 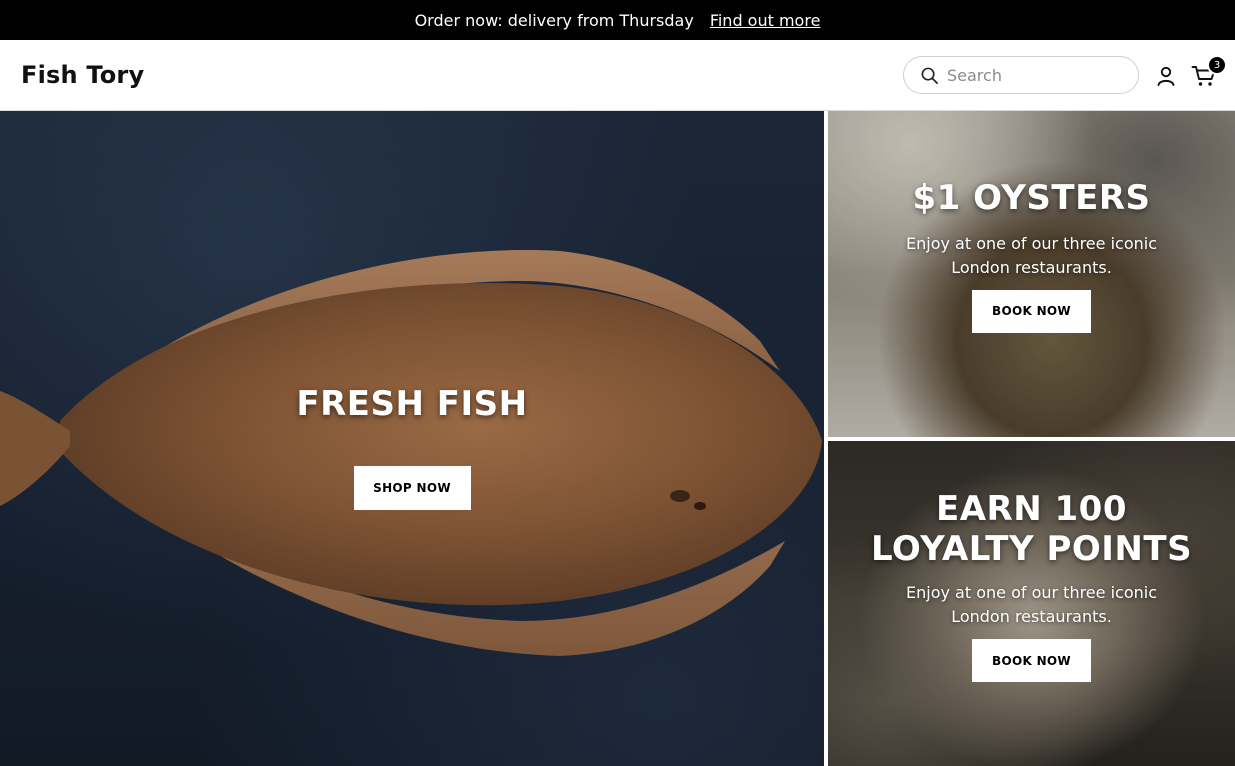 I want to click on search-box, so click(x=1021, y=75).